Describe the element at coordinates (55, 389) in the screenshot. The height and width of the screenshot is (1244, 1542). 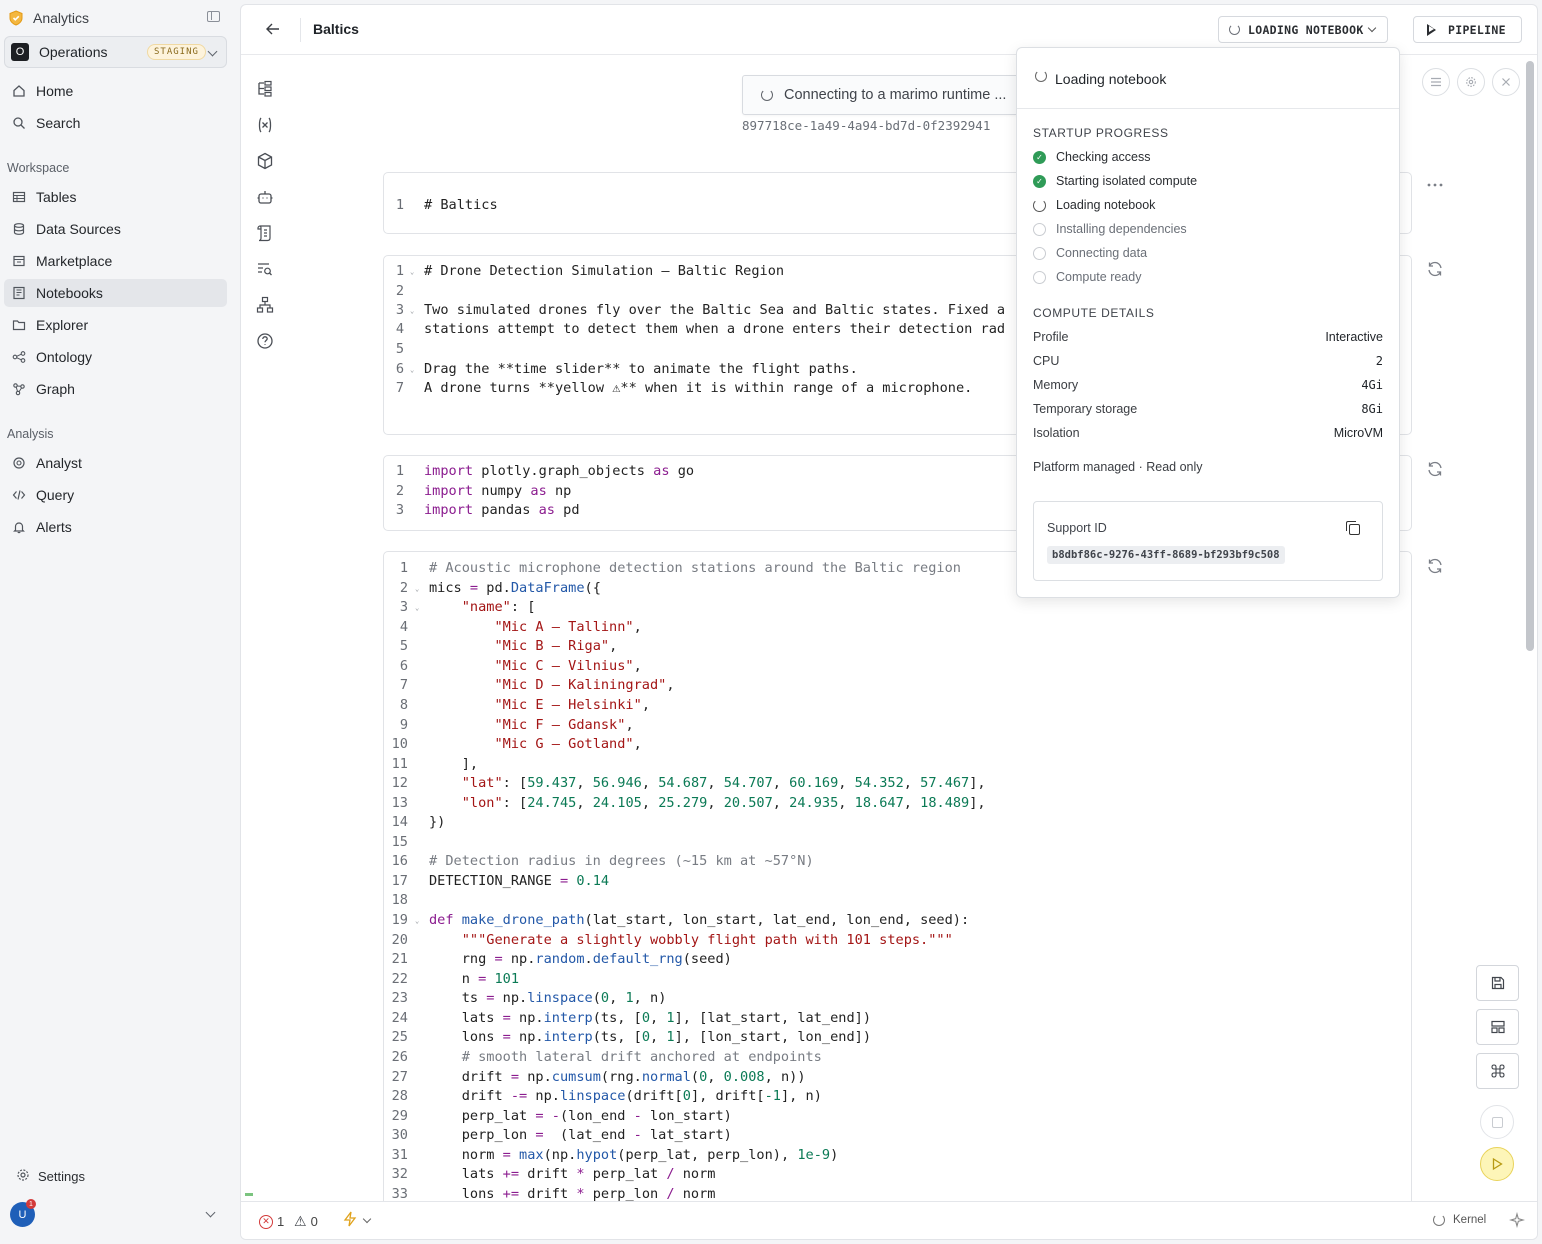
I see `nav-label: Graph` at that location.